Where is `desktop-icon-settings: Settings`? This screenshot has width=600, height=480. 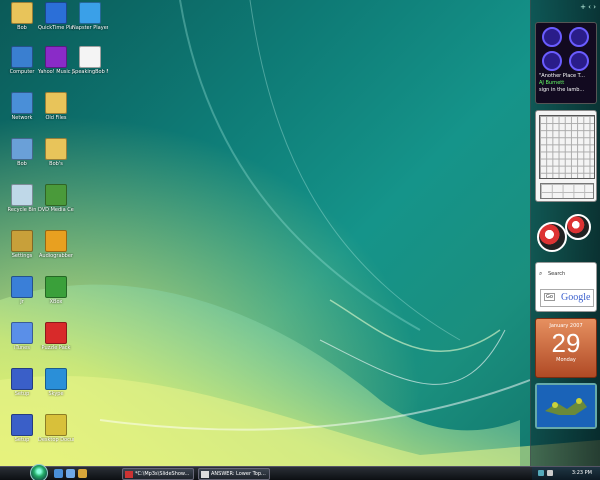 desktop-icon-settings: Settings is located at coordinates (22, 244).